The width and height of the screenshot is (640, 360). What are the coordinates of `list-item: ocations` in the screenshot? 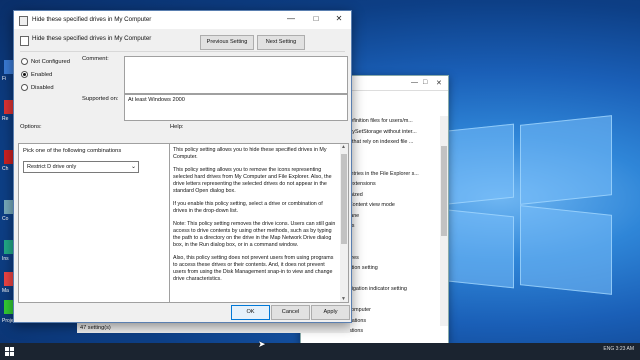 It's located at (391, 331).